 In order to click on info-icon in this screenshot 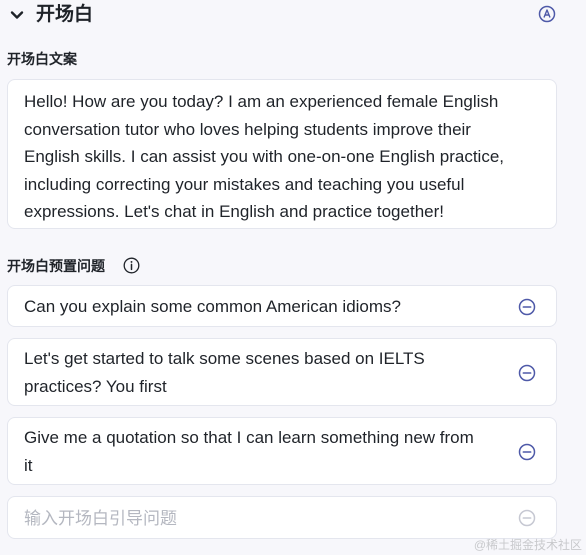, I will do `click(131, 265)`.